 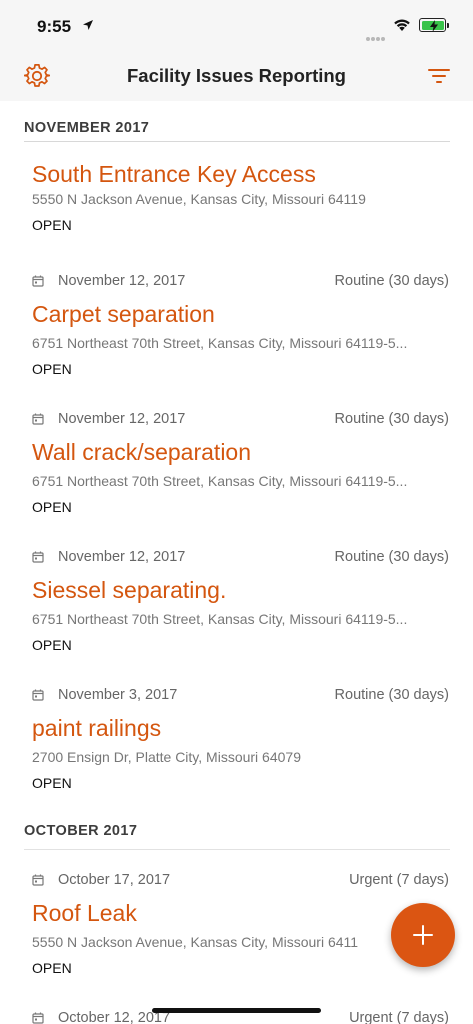 I want to click on issue-date: October 17, 2017, so click(x=114, y=880).